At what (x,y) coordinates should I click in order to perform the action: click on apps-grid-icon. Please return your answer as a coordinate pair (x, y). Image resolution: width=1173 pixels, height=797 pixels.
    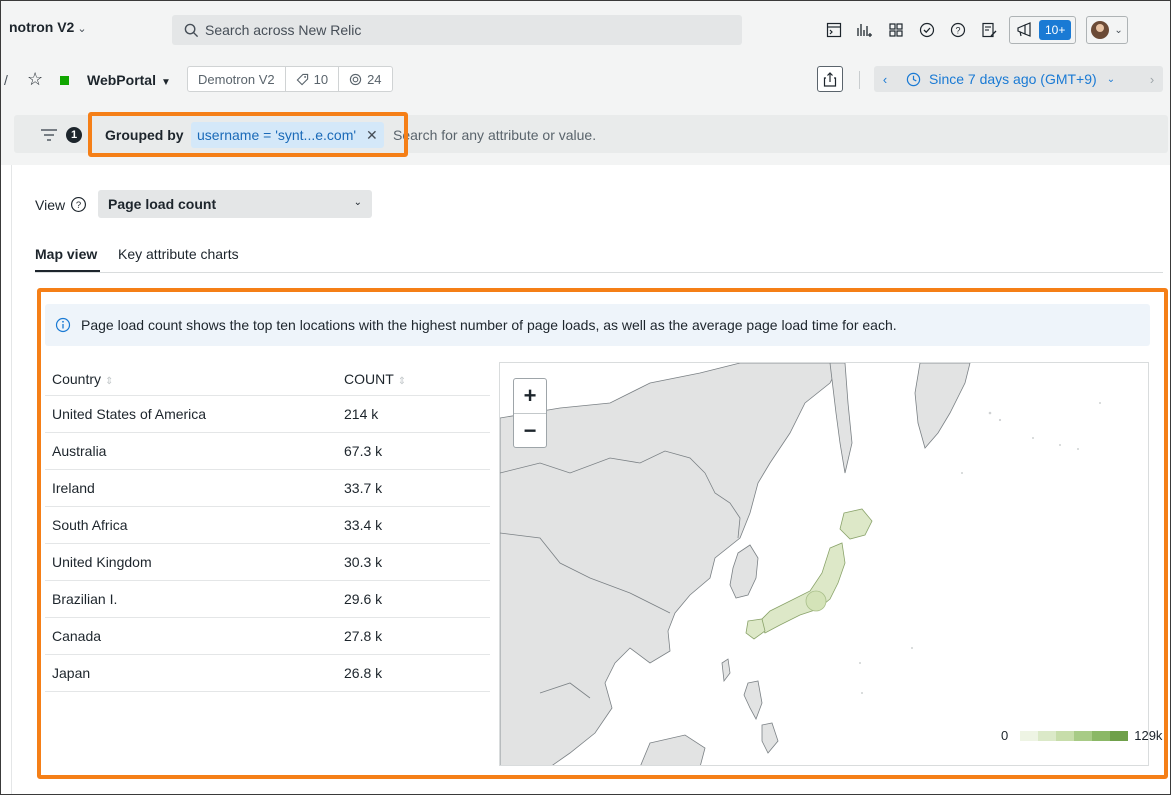
    Looking at the image, I should click on (896, 30).